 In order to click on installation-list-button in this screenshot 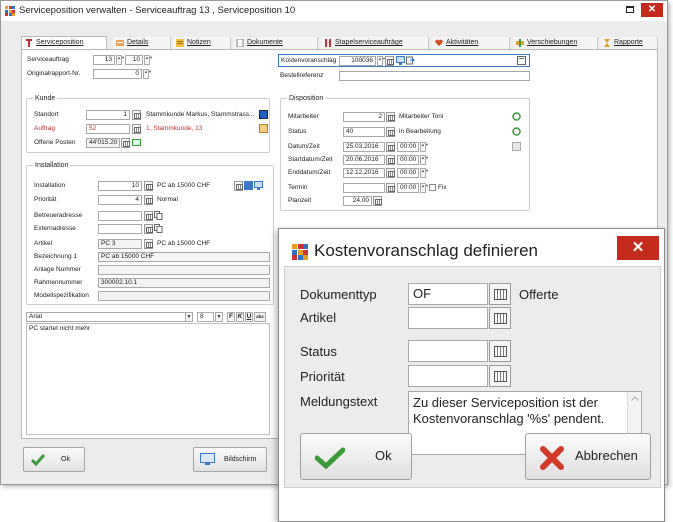, I will do `click(238, 186)`.